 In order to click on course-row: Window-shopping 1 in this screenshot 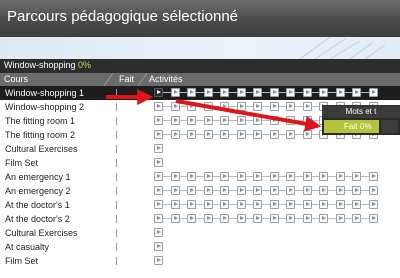, I will do `click(200, 93)`.